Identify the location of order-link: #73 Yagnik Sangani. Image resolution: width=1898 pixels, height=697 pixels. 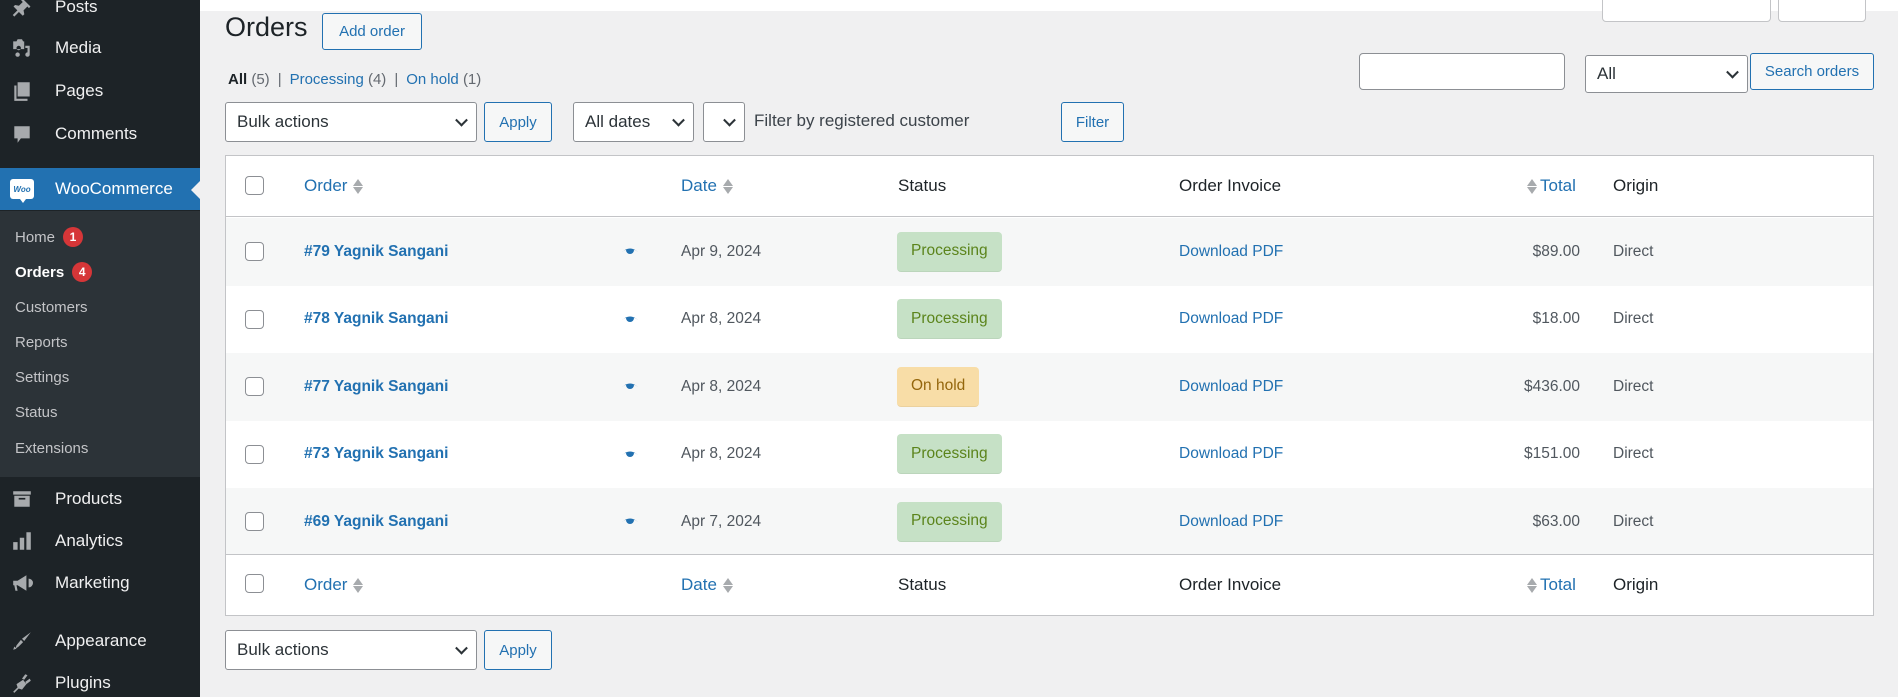
(376, 454).